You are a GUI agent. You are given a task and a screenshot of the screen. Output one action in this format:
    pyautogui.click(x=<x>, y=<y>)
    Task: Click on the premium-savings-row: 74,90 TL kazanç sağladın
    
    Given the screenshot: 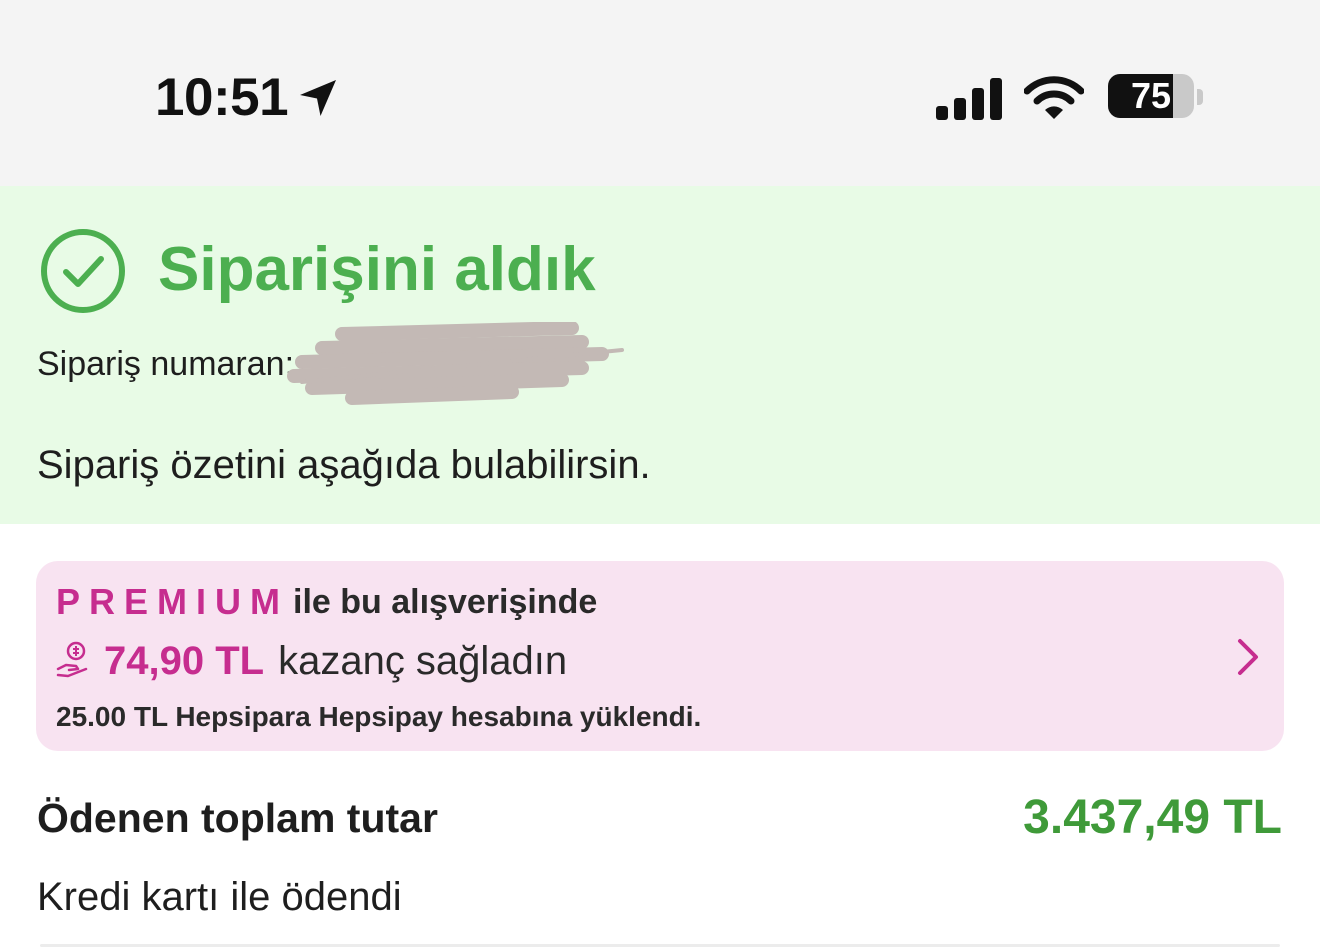 What is the action you would take?
    pyautogui.click(x=311, y=661)
    